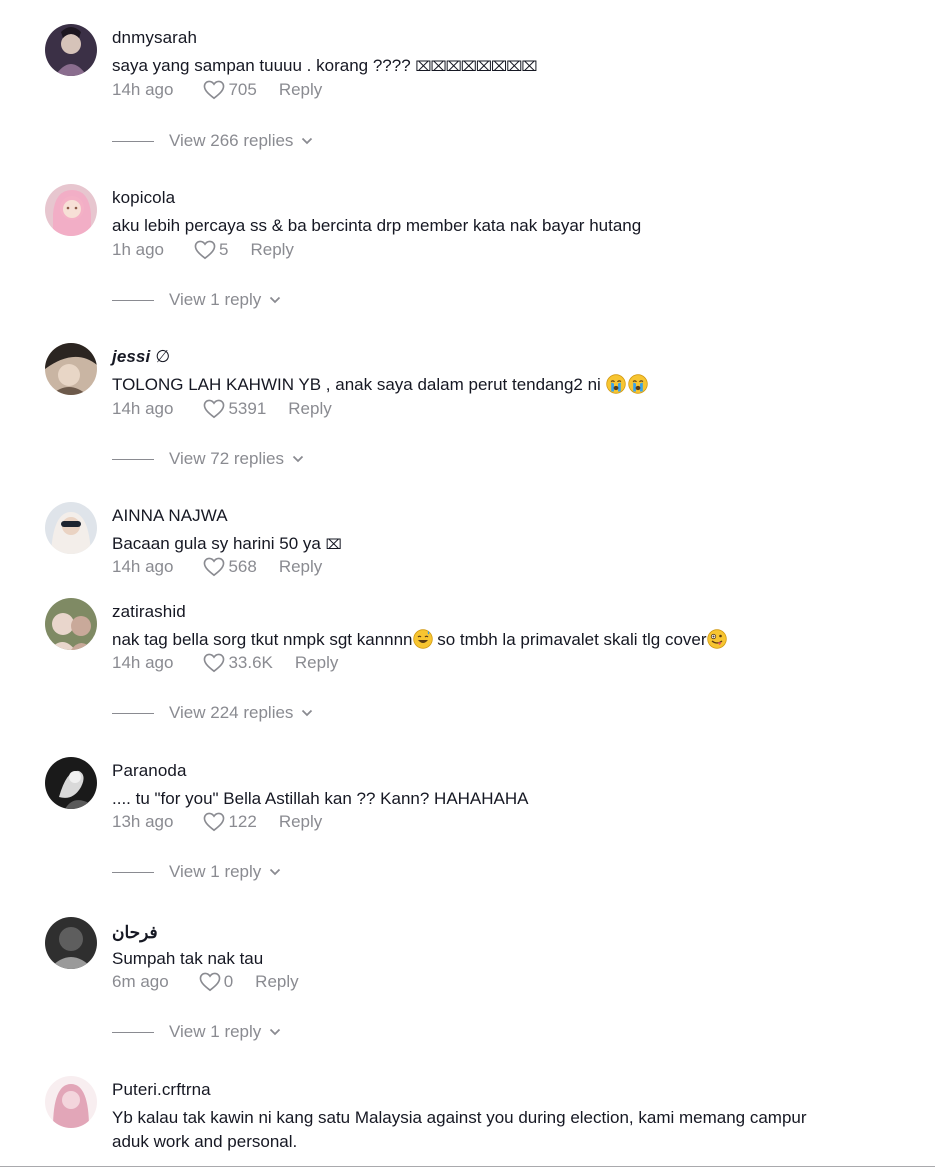 The image size is (935, 1173). Describe the element at coordinates (149, 771) in the screenshot. I see `comment-username: Paranoda` at that location.